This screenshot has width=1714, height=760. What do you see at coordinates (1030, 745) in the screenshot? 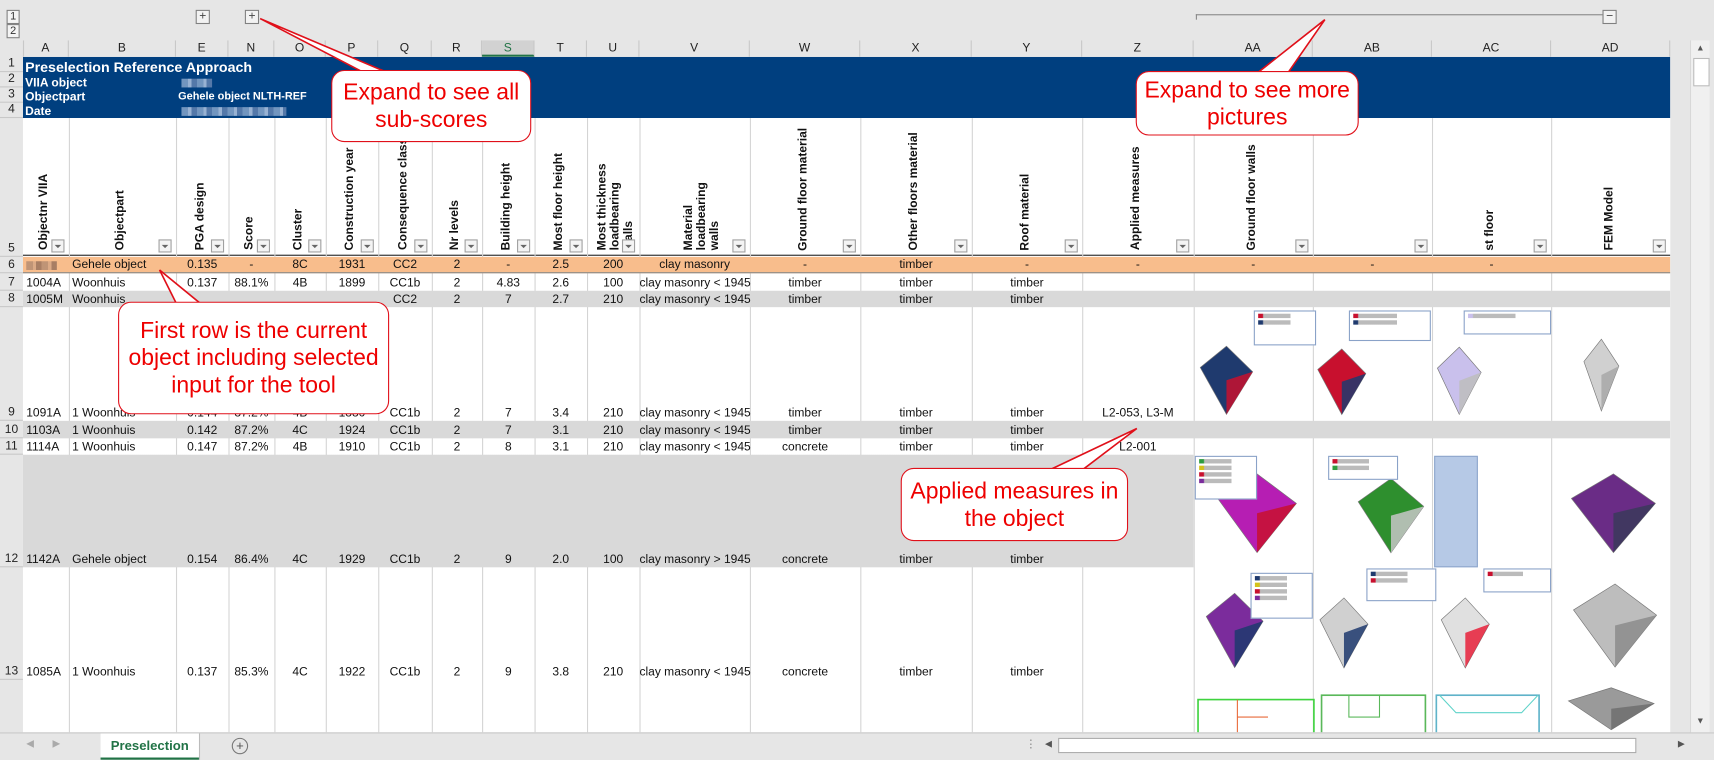
I see `tab-splitter-handle: ⋮` at bounding box center [1030, 745].